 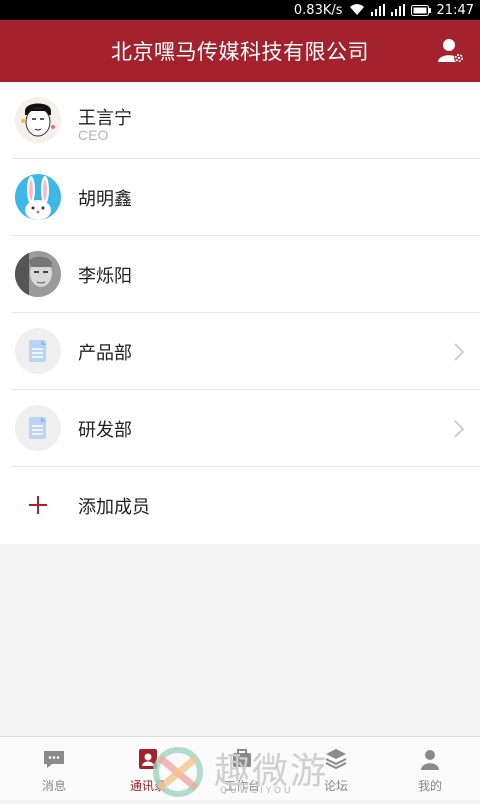 I want to click on tab-label: 我的, so click(x=429, y=786).